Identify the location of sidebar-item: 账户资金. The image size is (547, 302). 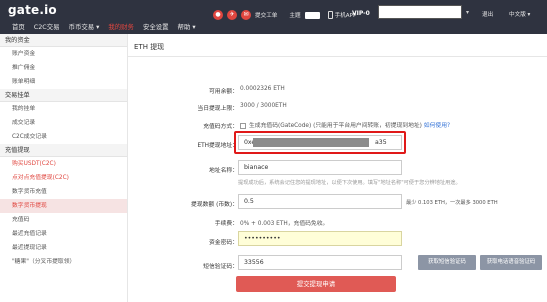
(63, 54).